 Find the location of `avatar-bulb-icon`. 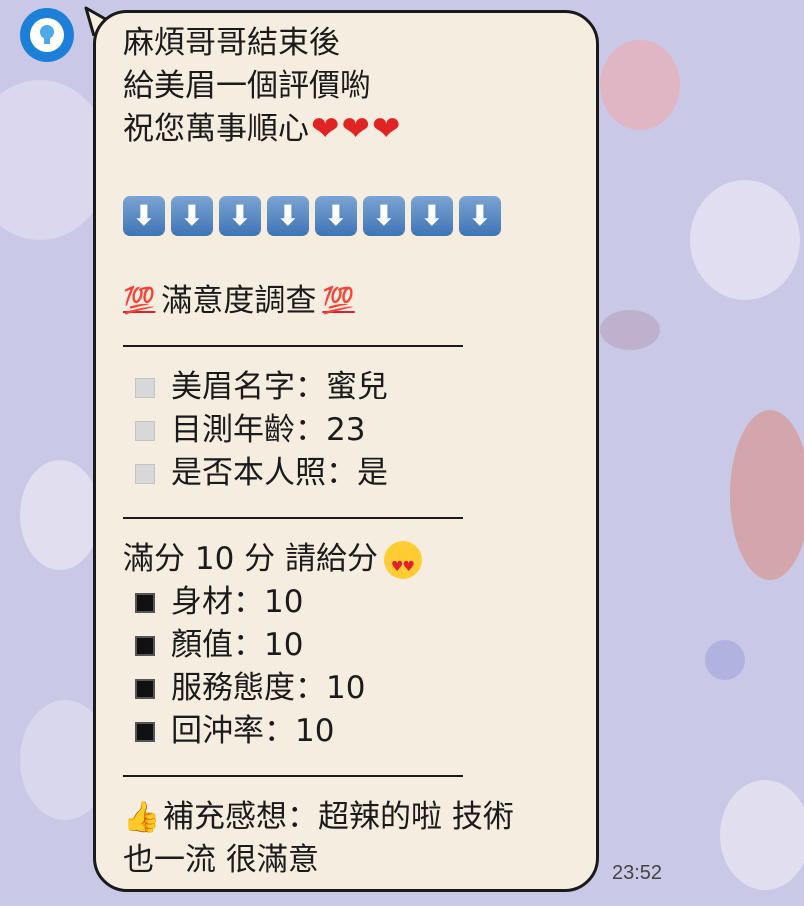

avatar-bulb-icon is located at coordinates (47, 35).